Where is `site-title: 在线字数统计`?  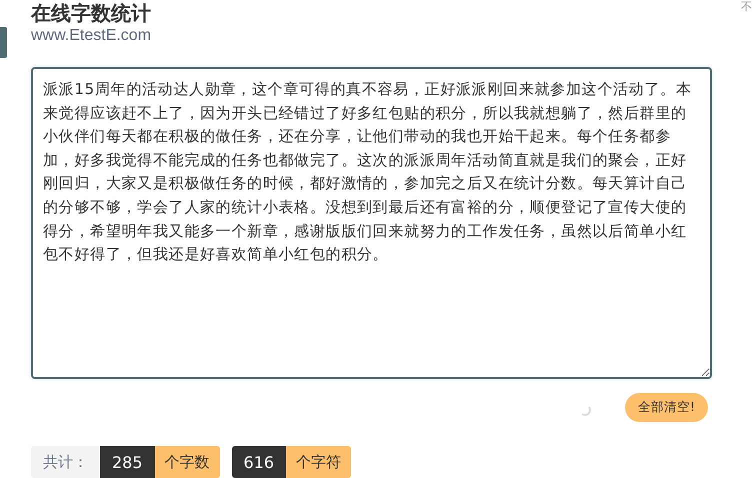 site-title: 在线字数统计 is located at coordinates (91, 13).